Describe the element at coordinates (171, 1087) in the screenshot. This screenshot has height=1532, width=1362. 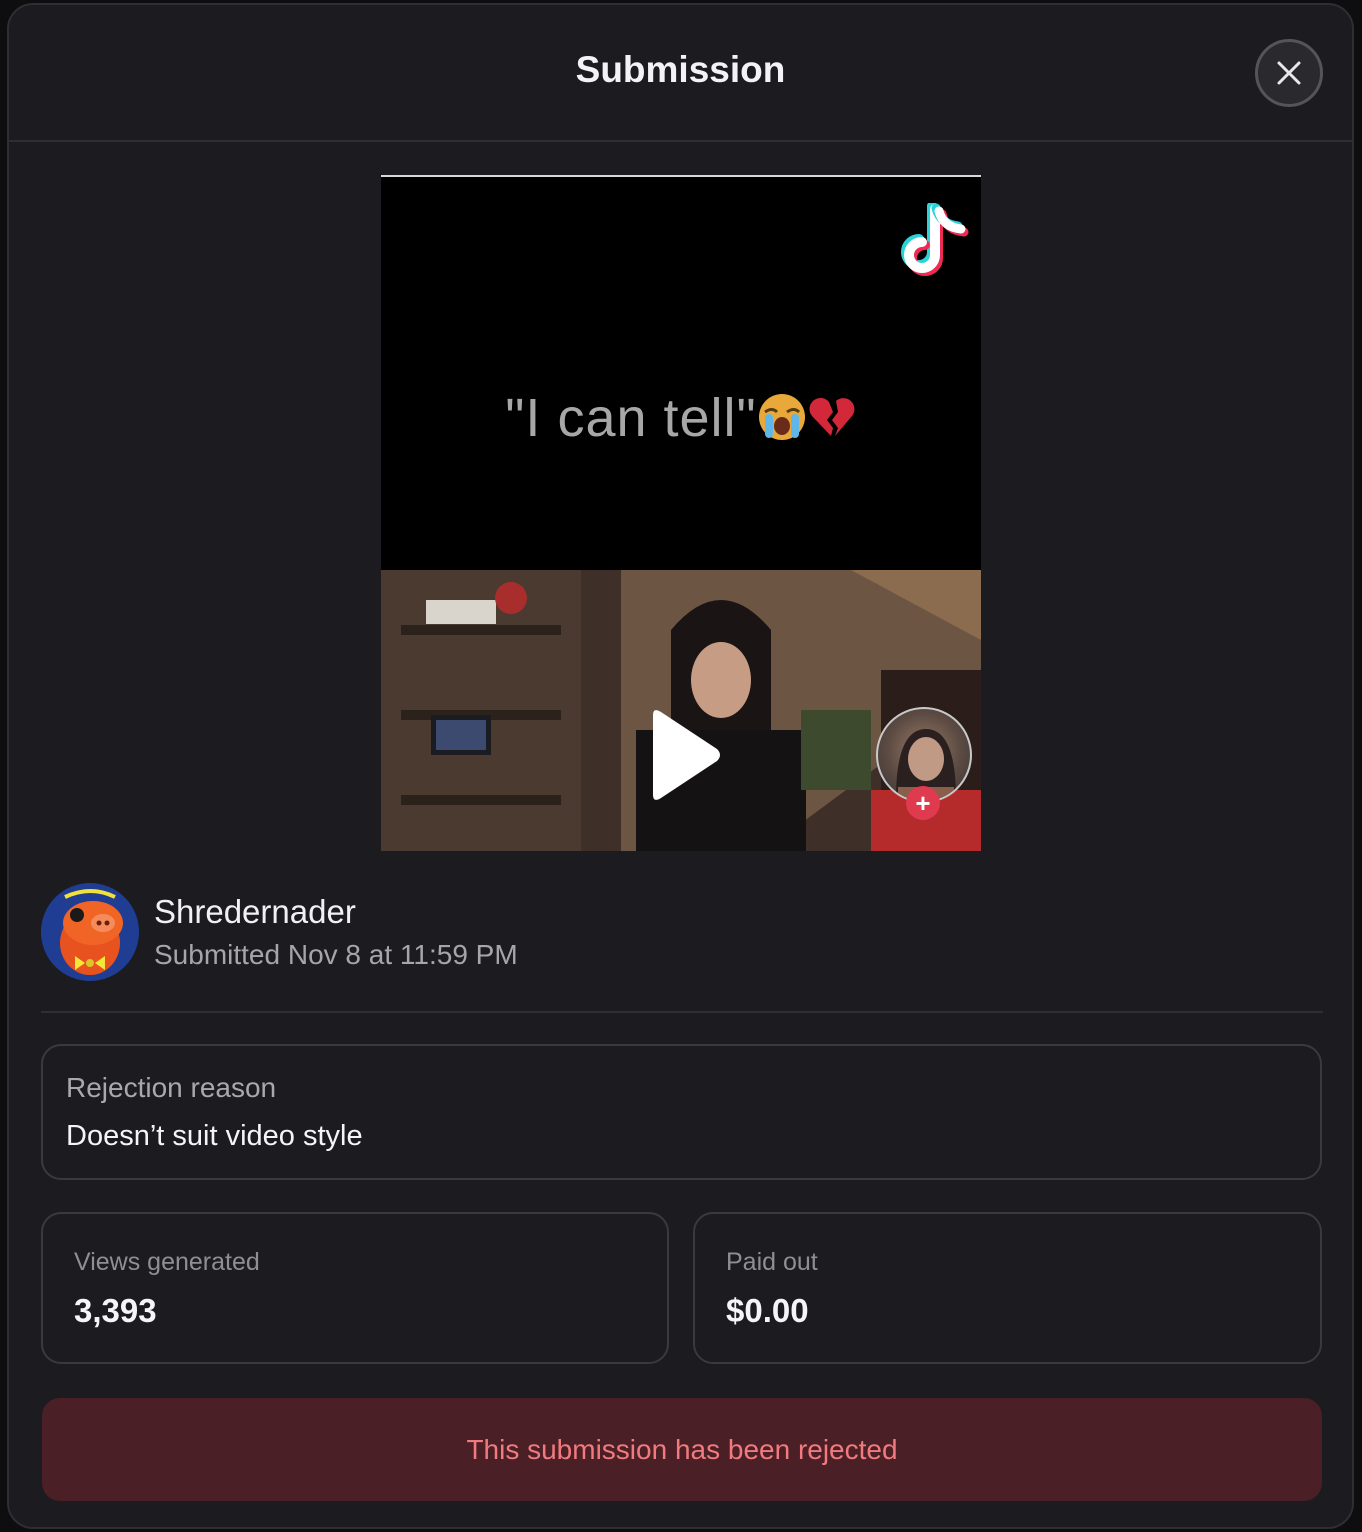
I see `rejection-reason-label: Rejection reason` at that location.